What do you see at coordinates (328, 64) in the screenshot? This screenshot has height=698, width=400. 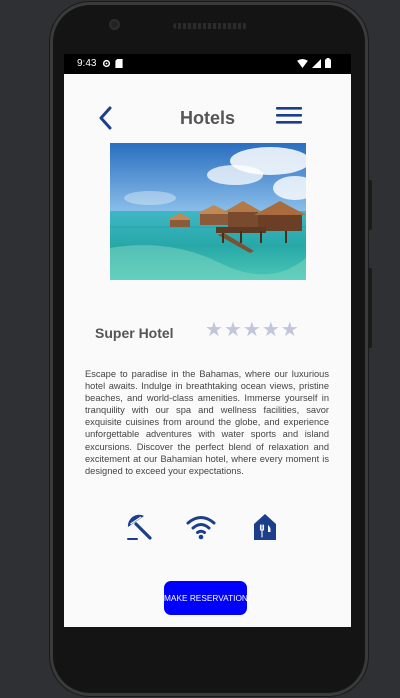 I see `battery-icon` at bounding box center [328, 64].